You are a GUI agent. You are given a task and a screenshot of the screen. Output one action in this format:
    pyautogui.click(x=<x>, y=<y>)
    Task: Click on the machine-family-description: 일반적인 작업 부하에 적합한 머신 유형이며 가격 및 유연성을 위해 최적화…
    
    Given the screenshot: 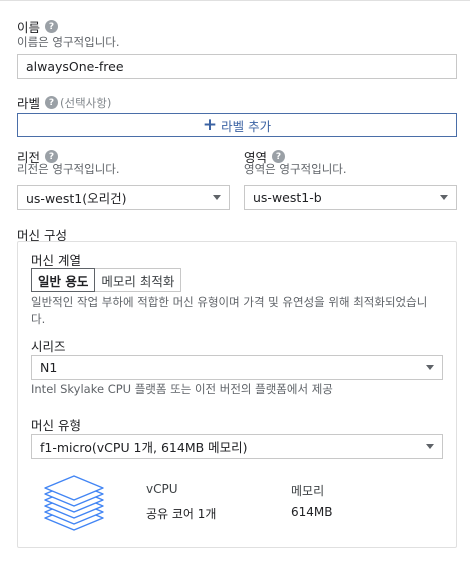 What is the action you would take?
    pyautogui.click(x=229, y=310)
    